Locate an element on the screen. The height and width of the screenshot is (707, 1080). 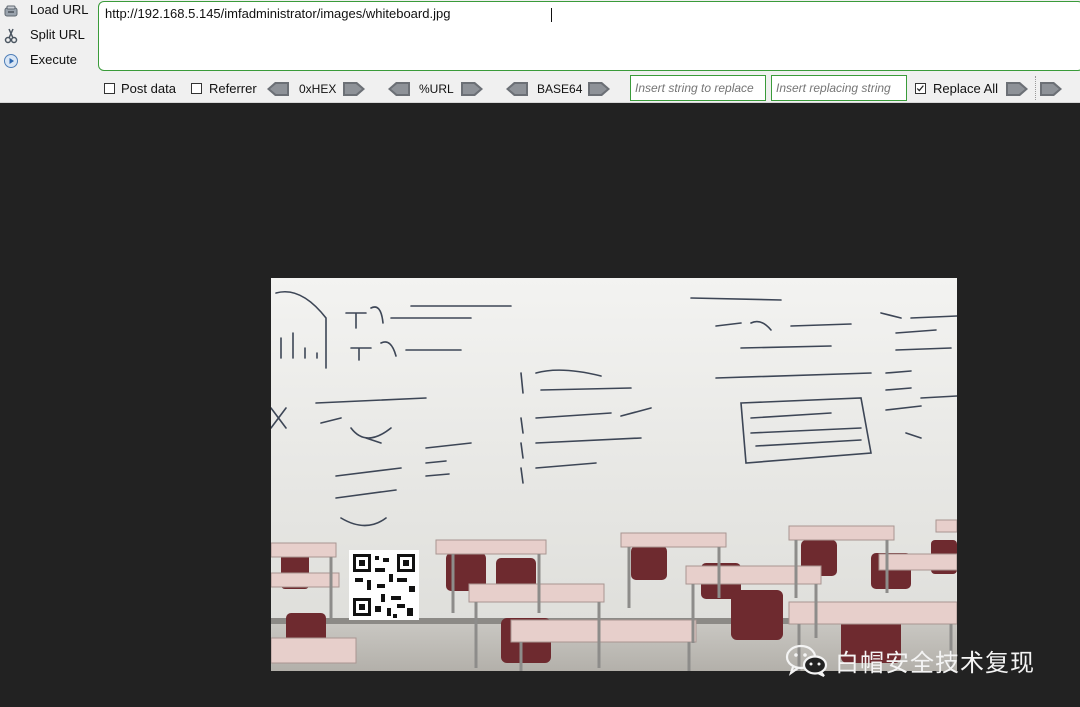
replace-all-label: Replace All is located at coordinates (966, 88).